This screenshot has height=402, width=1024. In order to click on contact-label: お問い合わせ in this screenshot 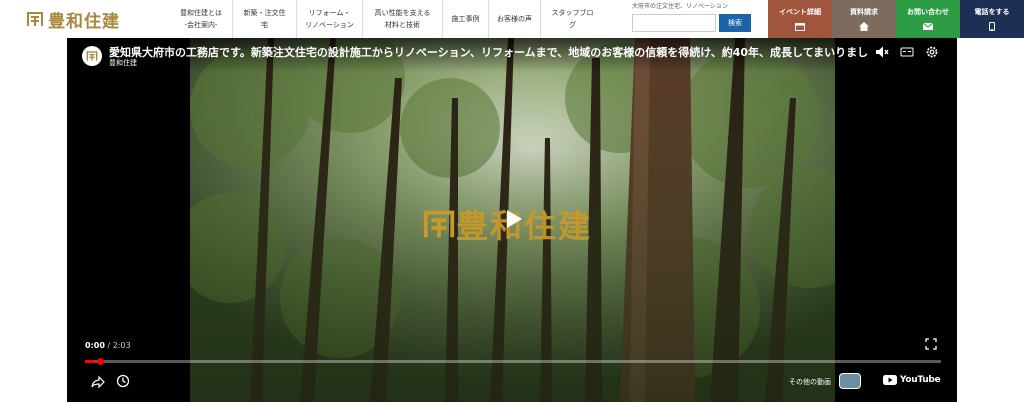, I will do `click(928, 12)`.